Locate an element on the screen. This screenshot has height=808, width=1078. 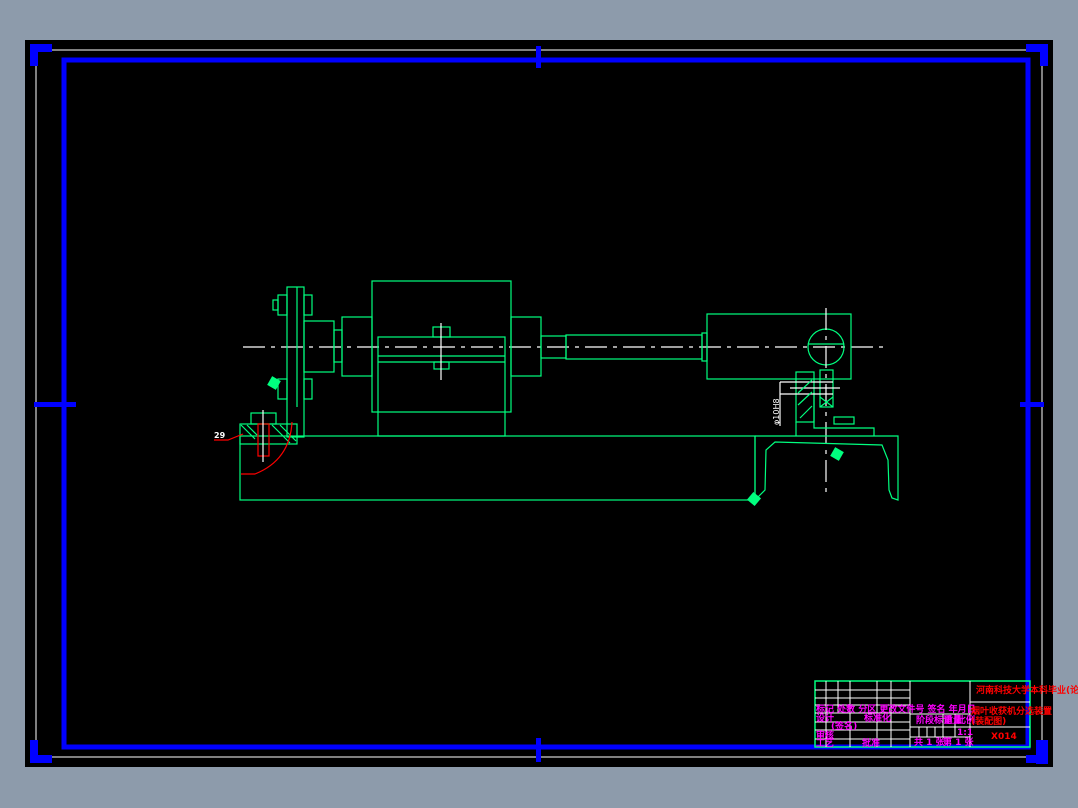
approve-label: 批准 is located at coordinates (871, 743).